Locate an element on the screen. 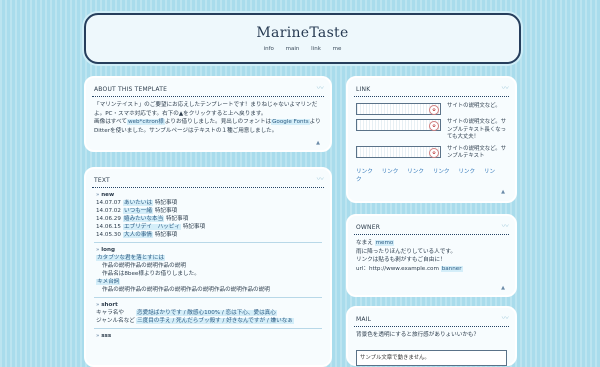  credit-link-google-fonts: Google Fonts is located at coordinates (290, 122).